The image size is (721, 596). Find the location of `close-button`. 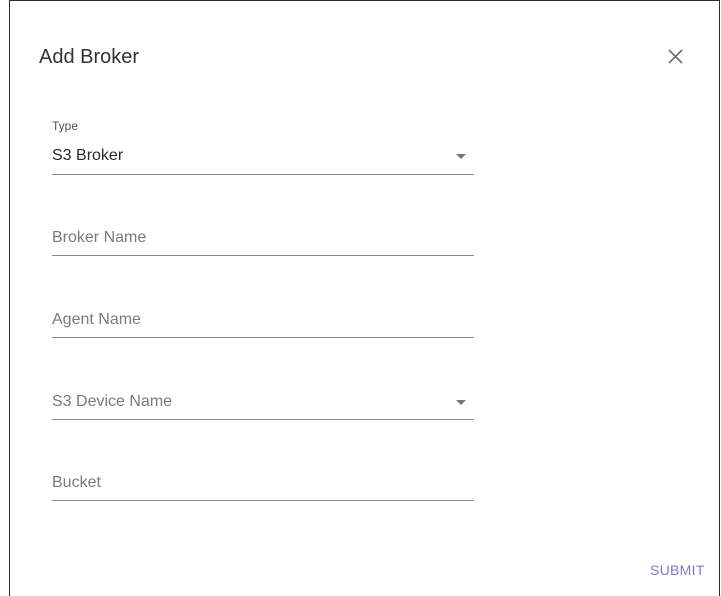

close-button is located at coordinates (676, 57).